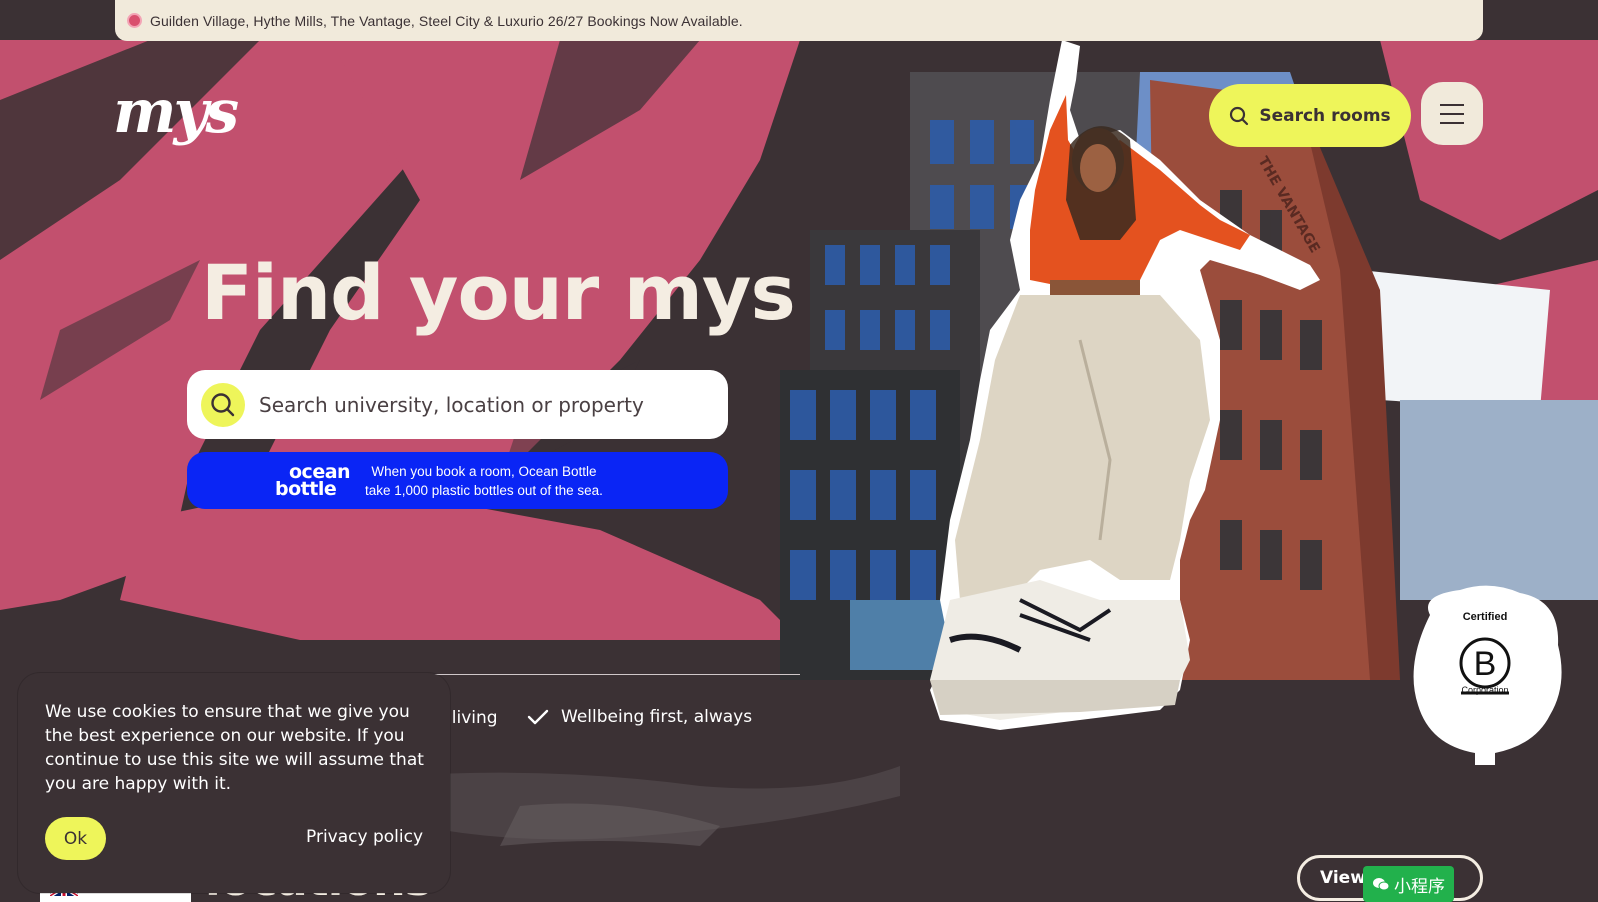 This screenshot has width=1598, height=902. Describe the element at coordinates (1325, 115) in the screenshot. I see `search-rooms-label: Search rooms` at that location.